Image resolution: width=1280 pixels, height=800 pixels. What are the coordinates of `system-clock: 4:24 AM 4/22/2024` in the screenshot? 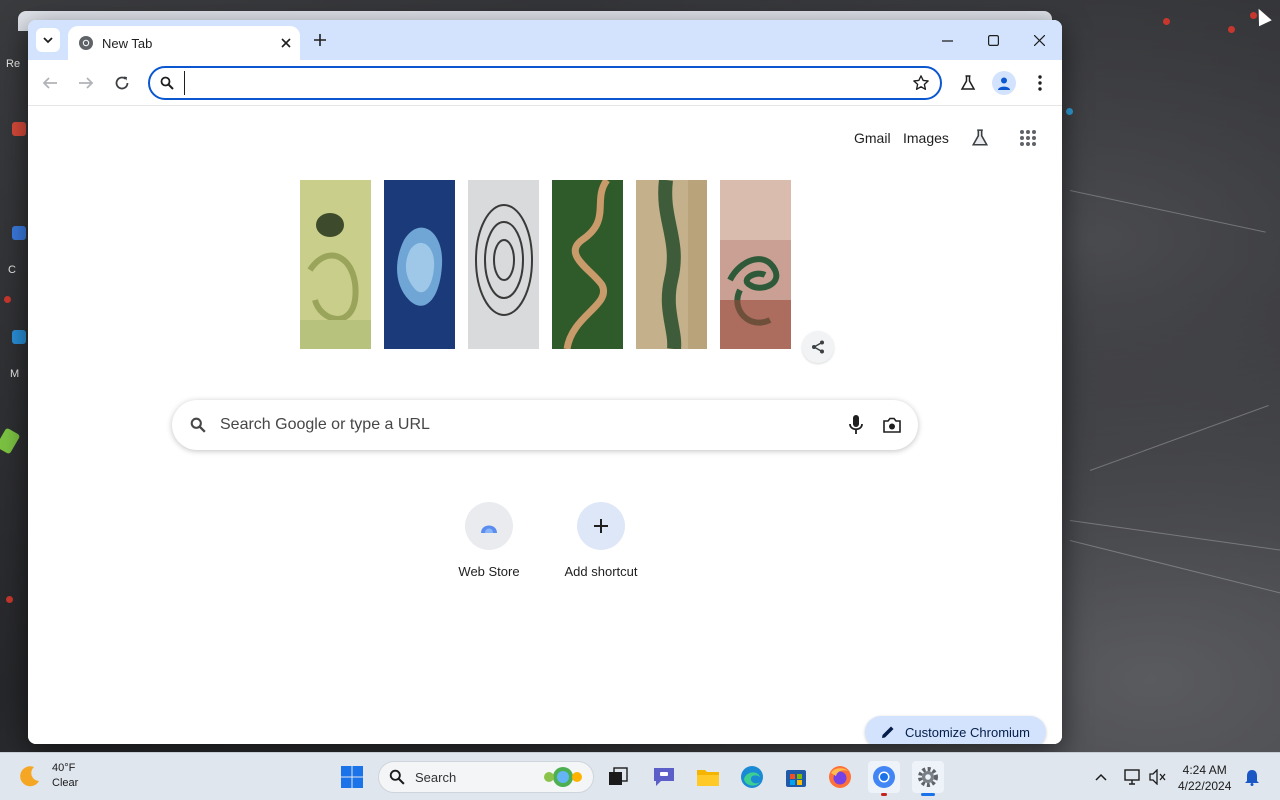 It's located at (1204, 778).